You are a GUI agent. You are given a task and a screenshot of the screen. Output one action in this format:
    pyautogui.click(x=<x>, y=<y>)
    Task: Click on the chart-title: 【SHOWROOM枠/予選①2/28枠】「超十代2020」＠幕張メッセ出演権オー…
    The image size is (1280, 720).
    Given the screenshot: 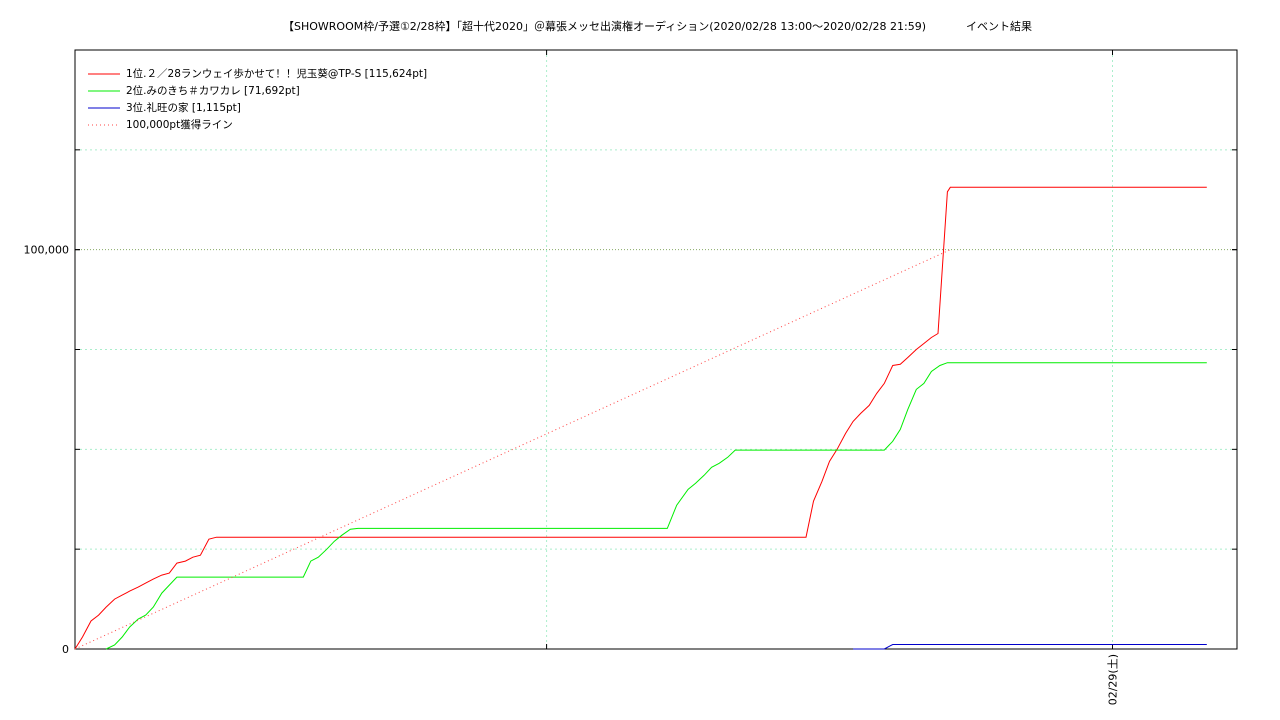 What is the action you would take?
    pyautogui.click(x=604, y=26)
    